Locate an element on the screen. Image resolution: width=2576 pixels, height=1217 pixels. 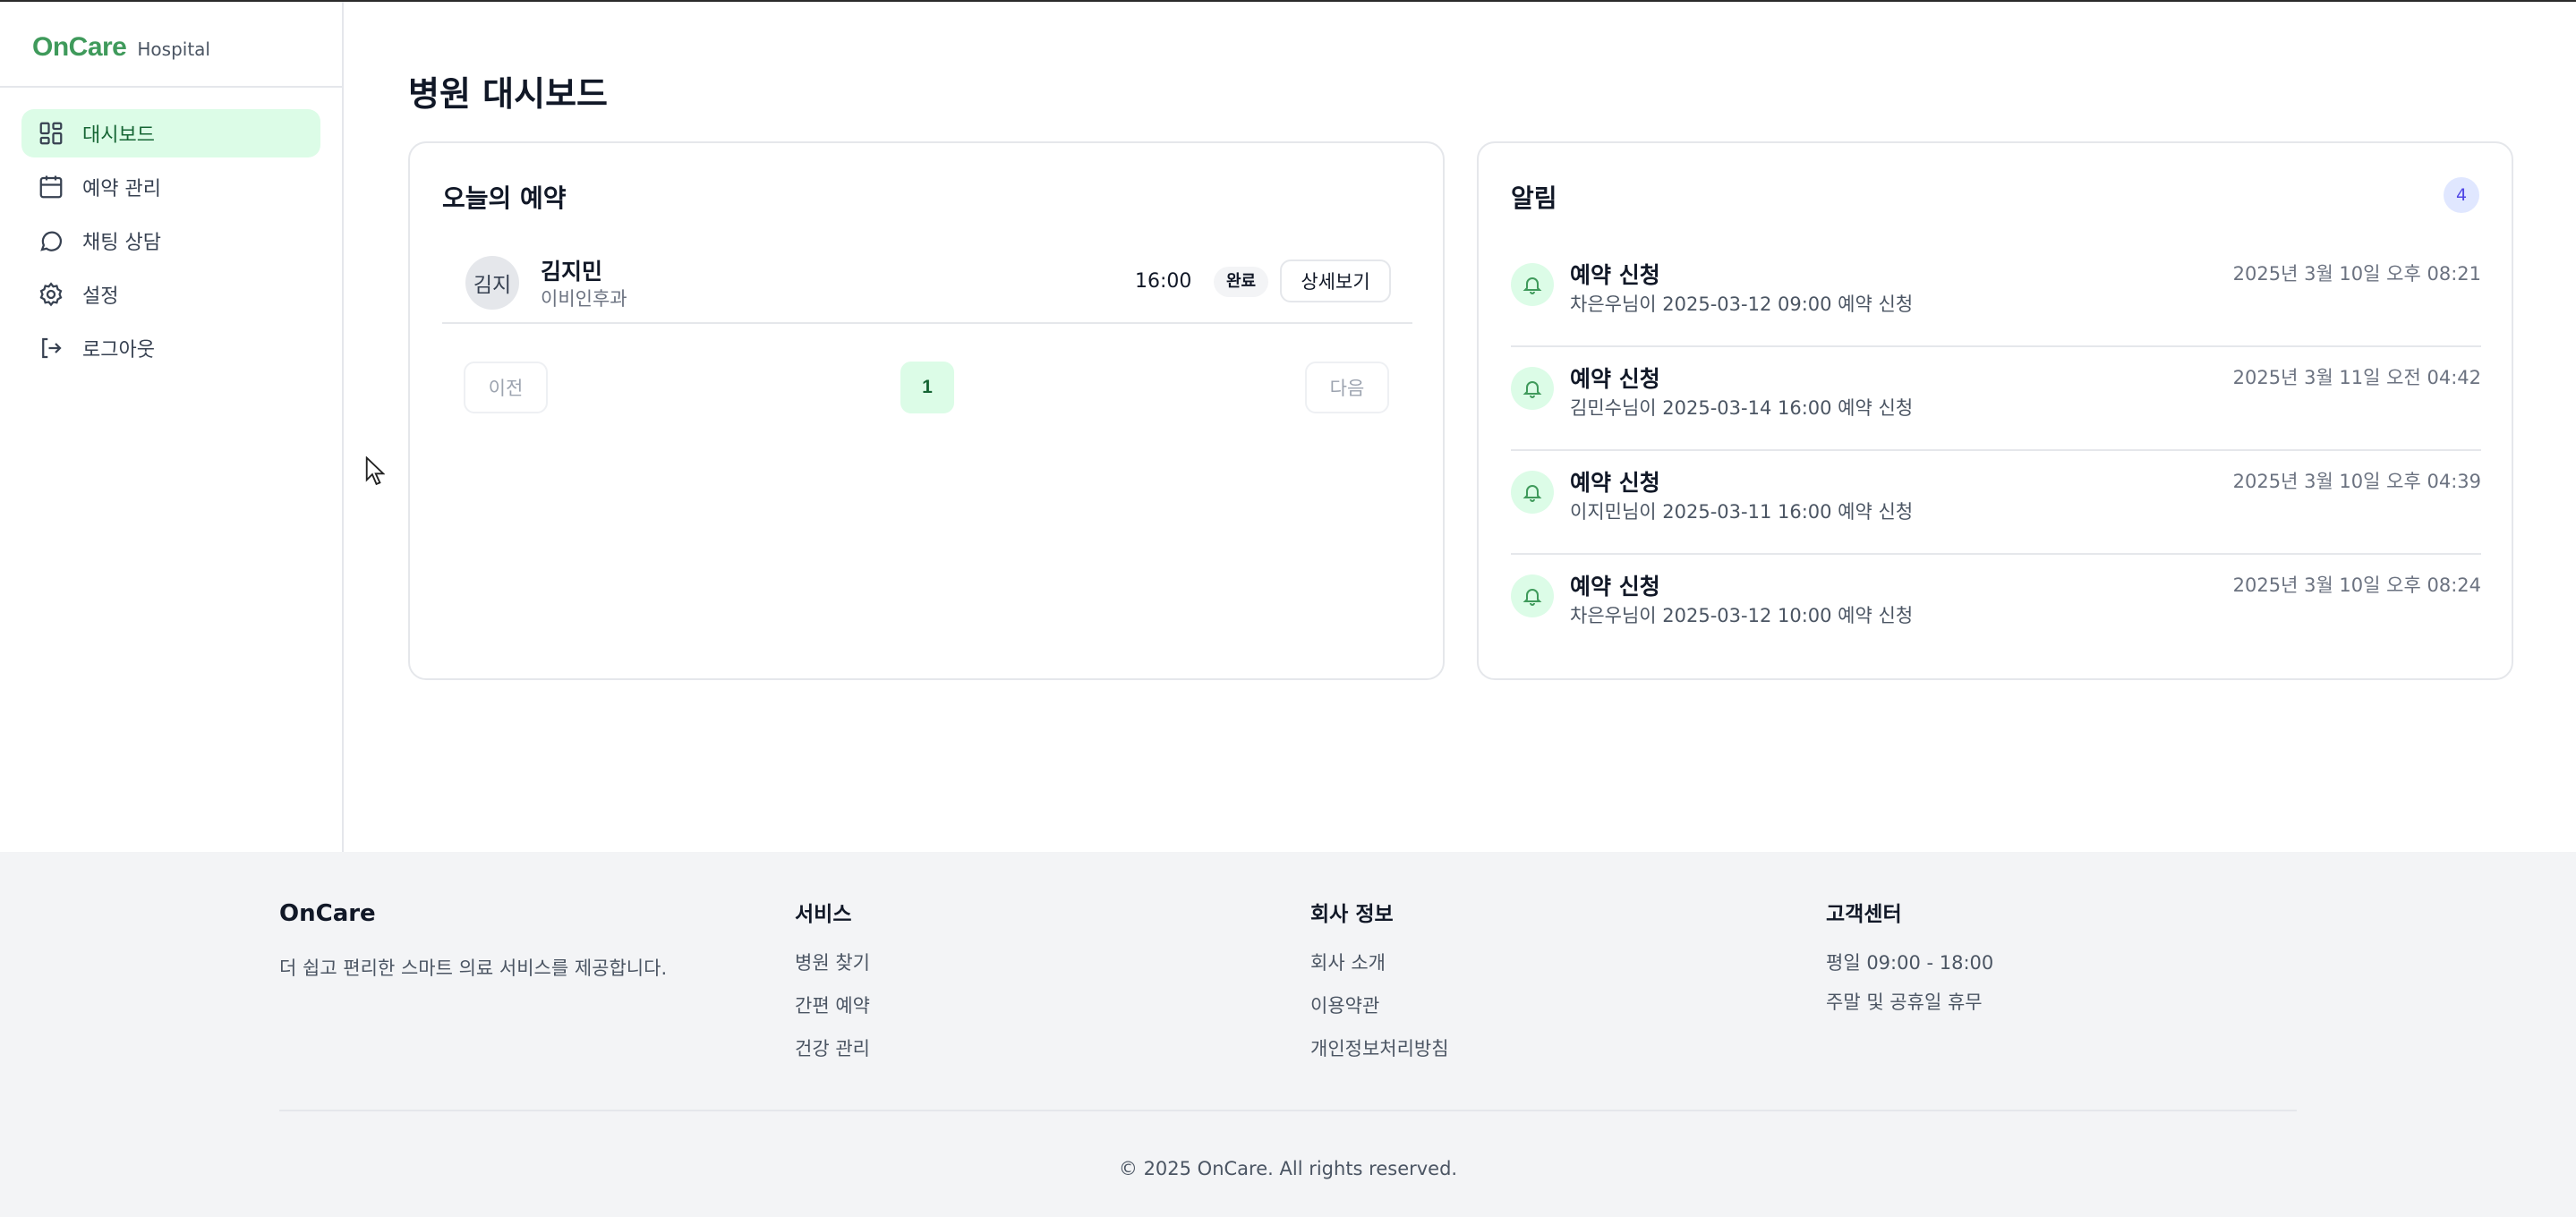
footer-services: 서비스 병원 찾기 간편 예약 건강 관리 is located at coordinates (832, 987).